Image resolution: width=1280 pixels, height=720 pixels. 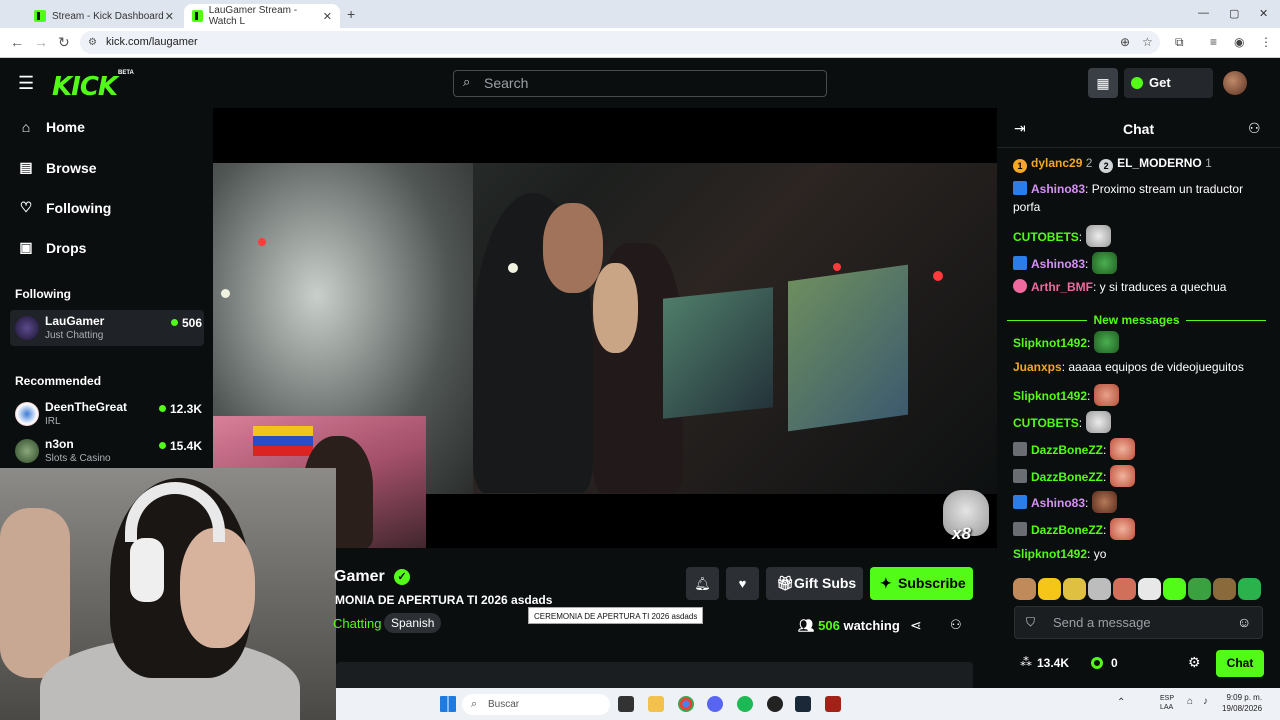 I want to click on sidebar-channel-deenthegreat: DeenTheGreat IRL 12.3K, so click(x=107, y=414).